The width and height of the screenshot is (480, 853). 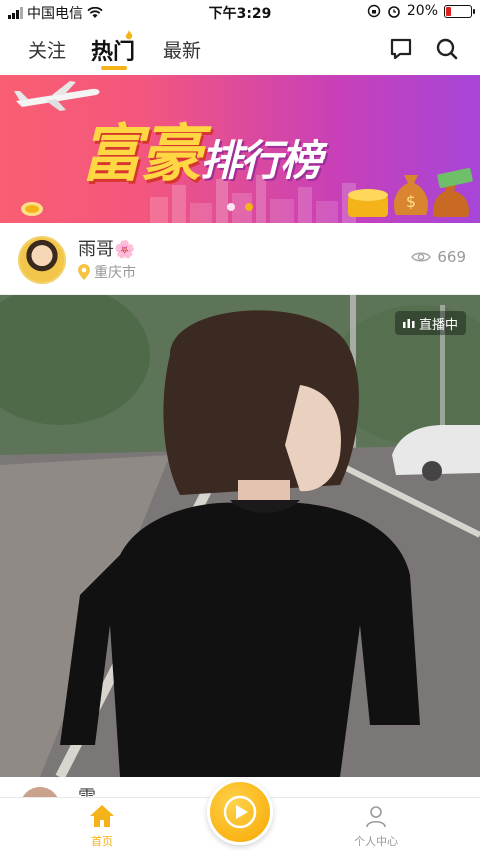 What do you see at coordinates (261, 160) in the screenshot?
I see `banner-title-sub: 排行榜` at bounding box center [261, 160].